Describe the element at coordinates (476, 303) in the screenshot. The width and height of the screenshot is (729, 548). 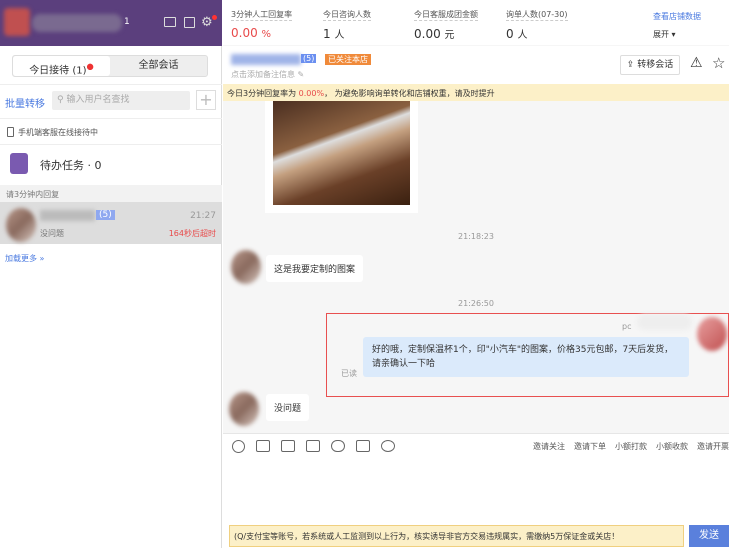
I see `timestamp: 21:26:50` at that location.